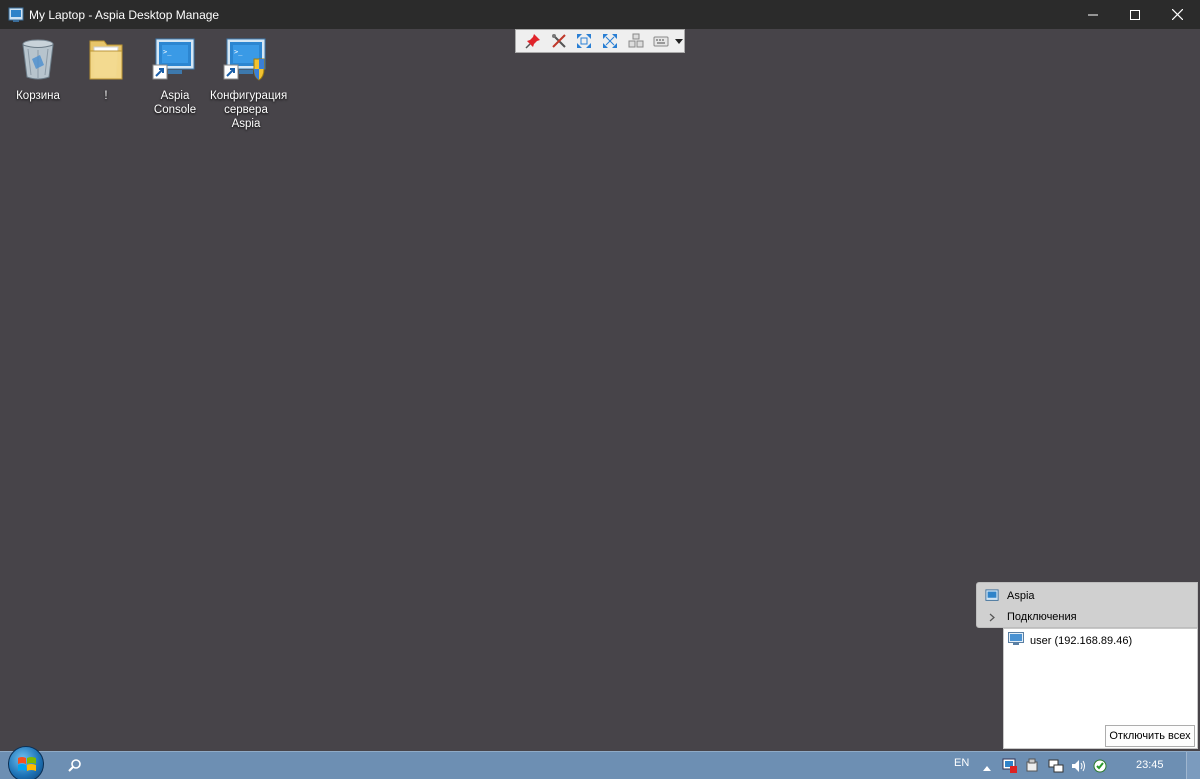 This screenshot has width=1200, height=779. I want to click on desktop-icon-recycle-bin: Корзина, so click(38, 69).